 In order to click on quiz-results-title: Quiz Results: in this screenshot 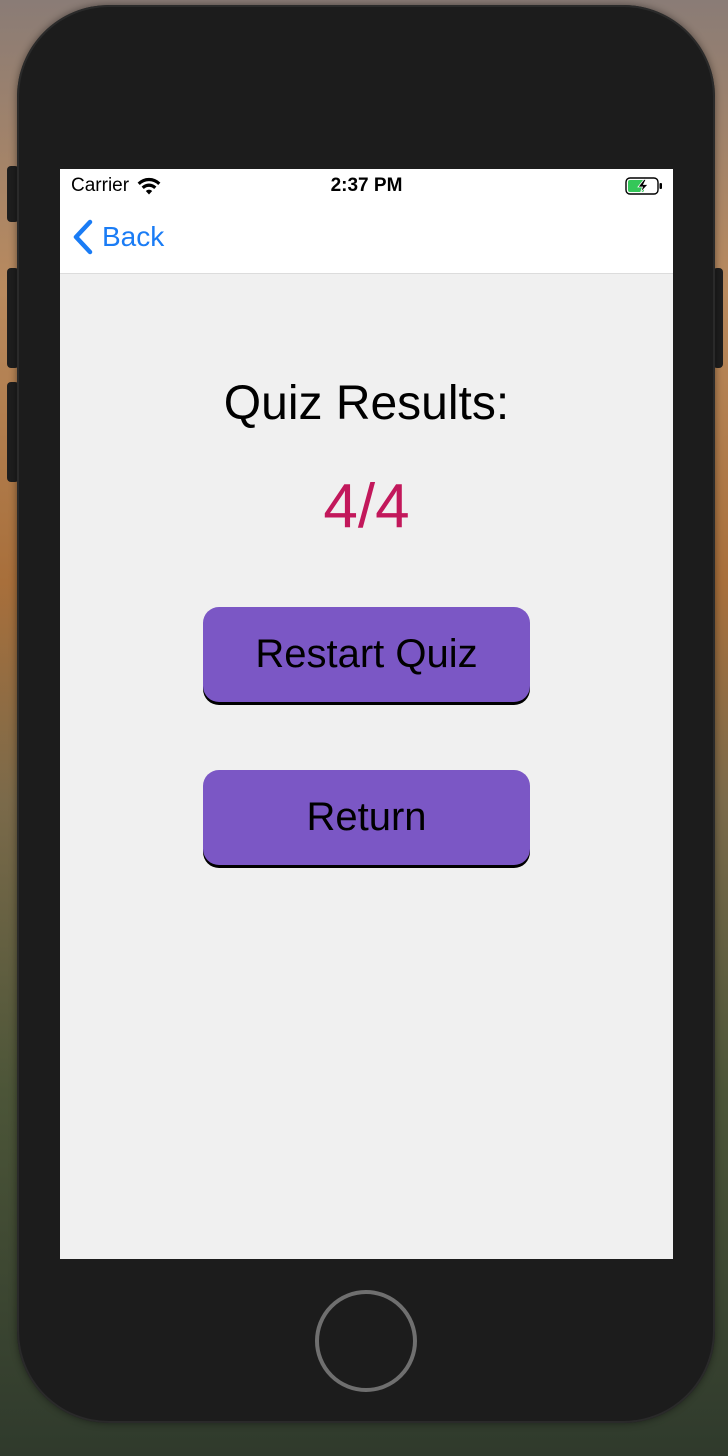, I will do `click(366, 403)`.